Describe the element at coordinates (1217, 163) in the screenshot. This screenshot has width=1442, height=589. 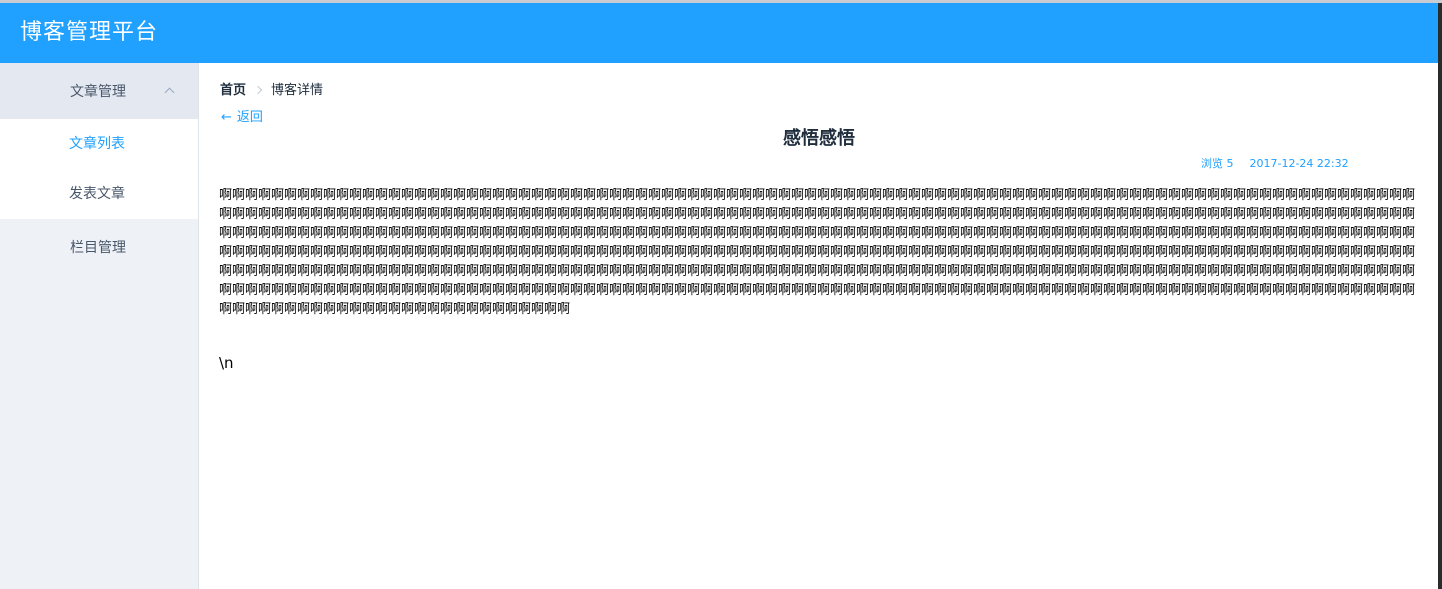
I see `view-count: 浏览 5` at that location.